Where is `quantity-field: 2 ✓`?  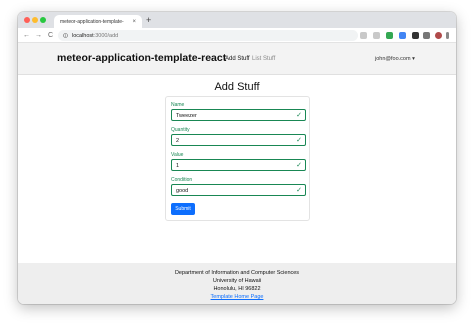
quantity-field: 2 ✓ is located at coordinates (238, 140).